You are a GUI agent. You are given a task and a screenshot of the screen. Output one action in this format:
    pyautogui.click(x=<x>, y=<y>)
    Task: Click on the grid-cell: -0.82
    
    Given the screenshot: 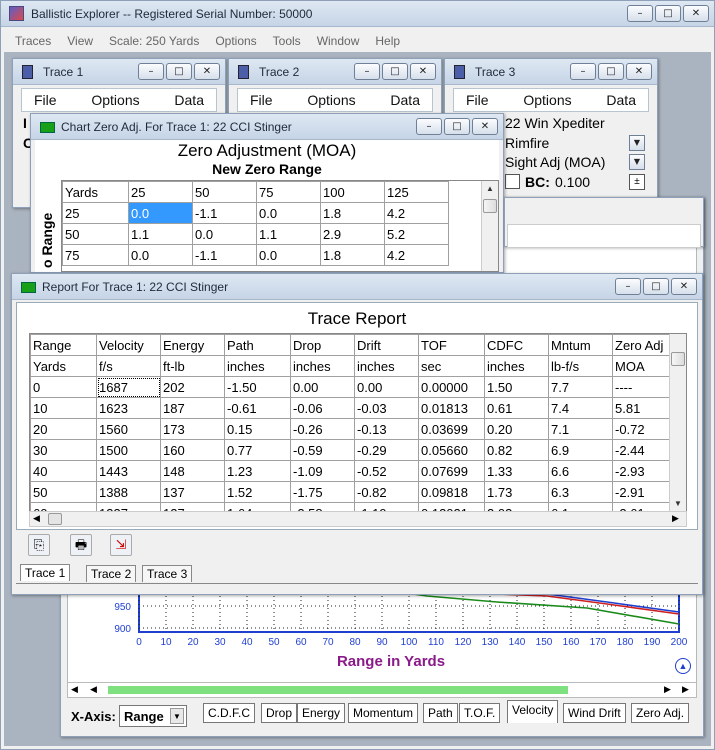 What is the action you would take?
    pyautogui.click(x=386, y=492)
    